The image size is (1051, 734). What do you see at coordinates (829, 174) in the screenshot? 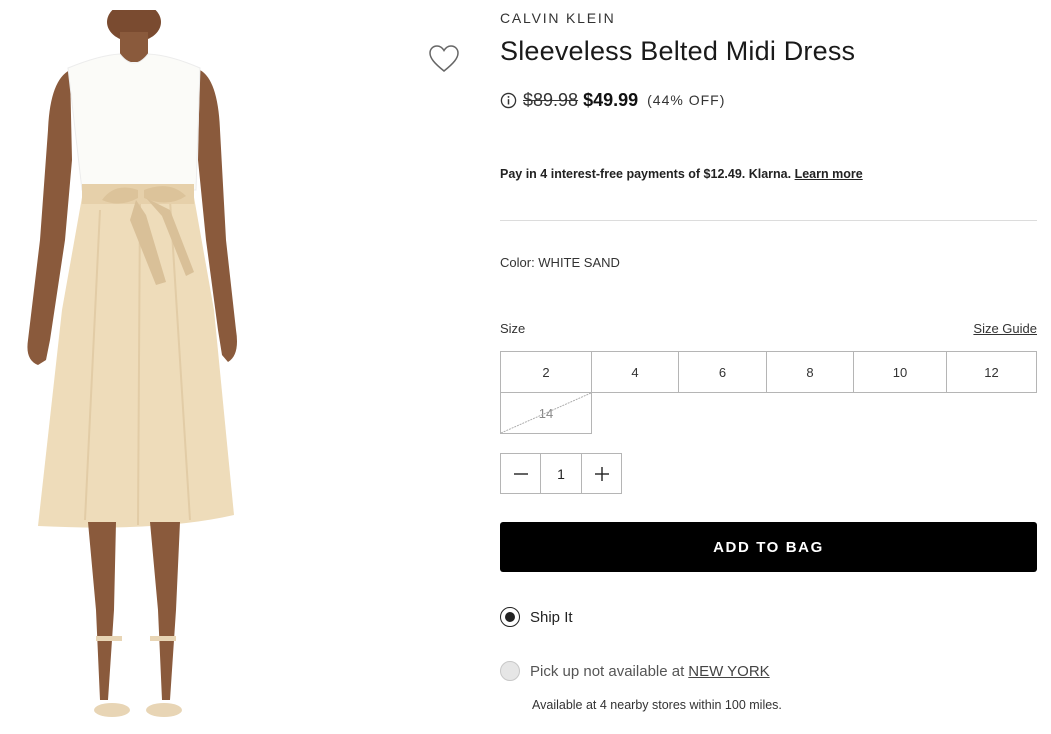
I see `klarna-learn-more-link: Learn more` at bounding box center [829, 174].